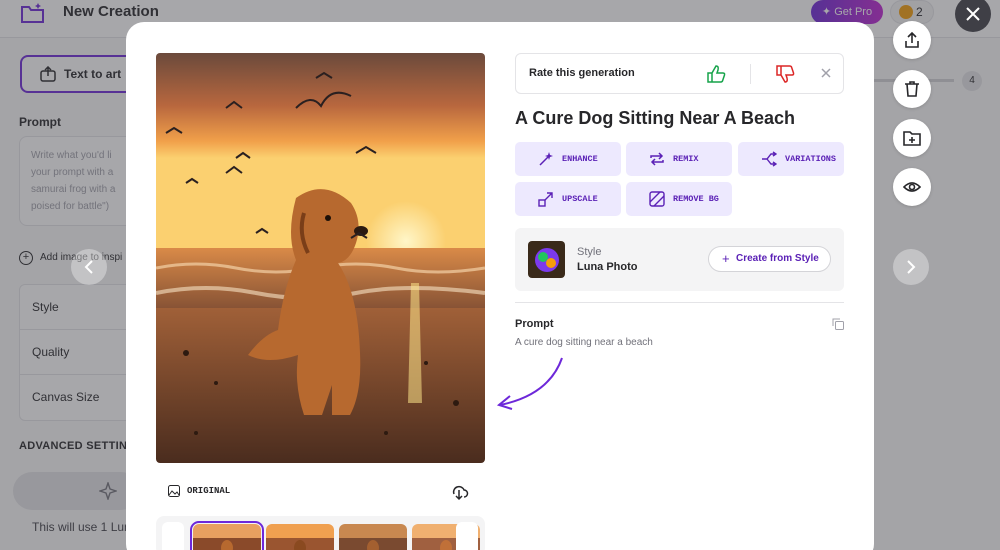 This screenshot has width=1000, height=550. What do you see at coordinates (679, 159) in the screenshot?
I see `remix-button: REMIX` at bounding box center [679, 159].